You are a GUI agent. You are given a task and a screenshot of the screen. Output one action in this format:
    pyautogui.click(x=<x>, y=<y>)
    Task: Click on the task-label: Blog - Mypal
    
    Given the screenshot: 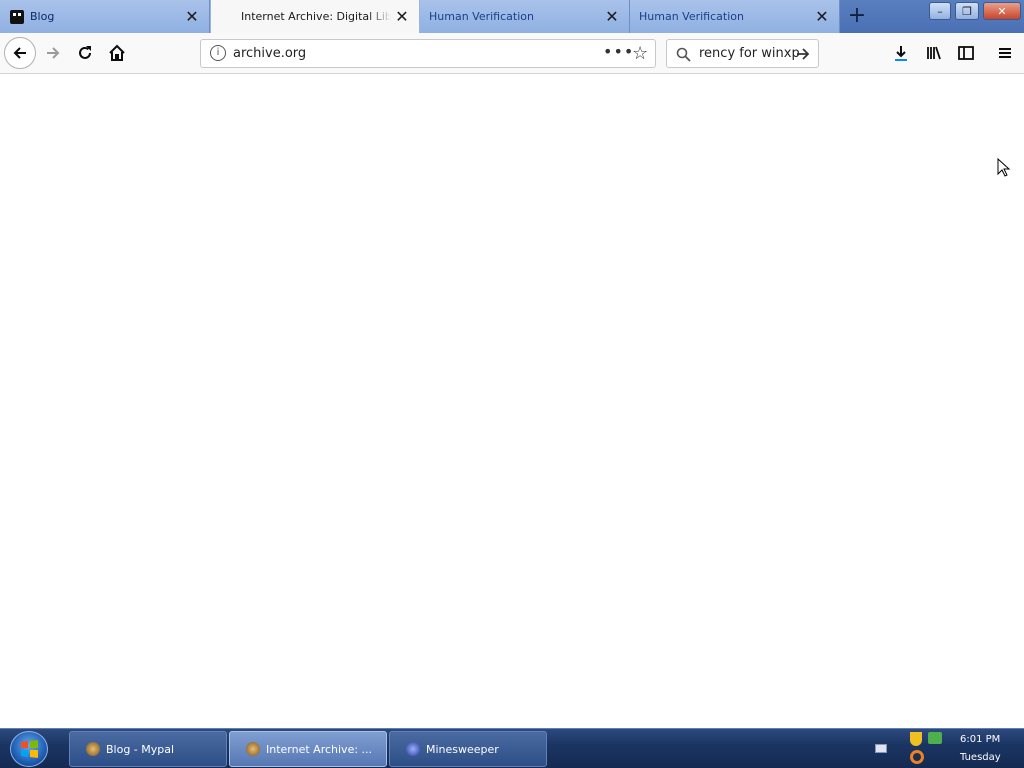 What is the action you would take?
    pyautogui.click(x=140, y=749)
    